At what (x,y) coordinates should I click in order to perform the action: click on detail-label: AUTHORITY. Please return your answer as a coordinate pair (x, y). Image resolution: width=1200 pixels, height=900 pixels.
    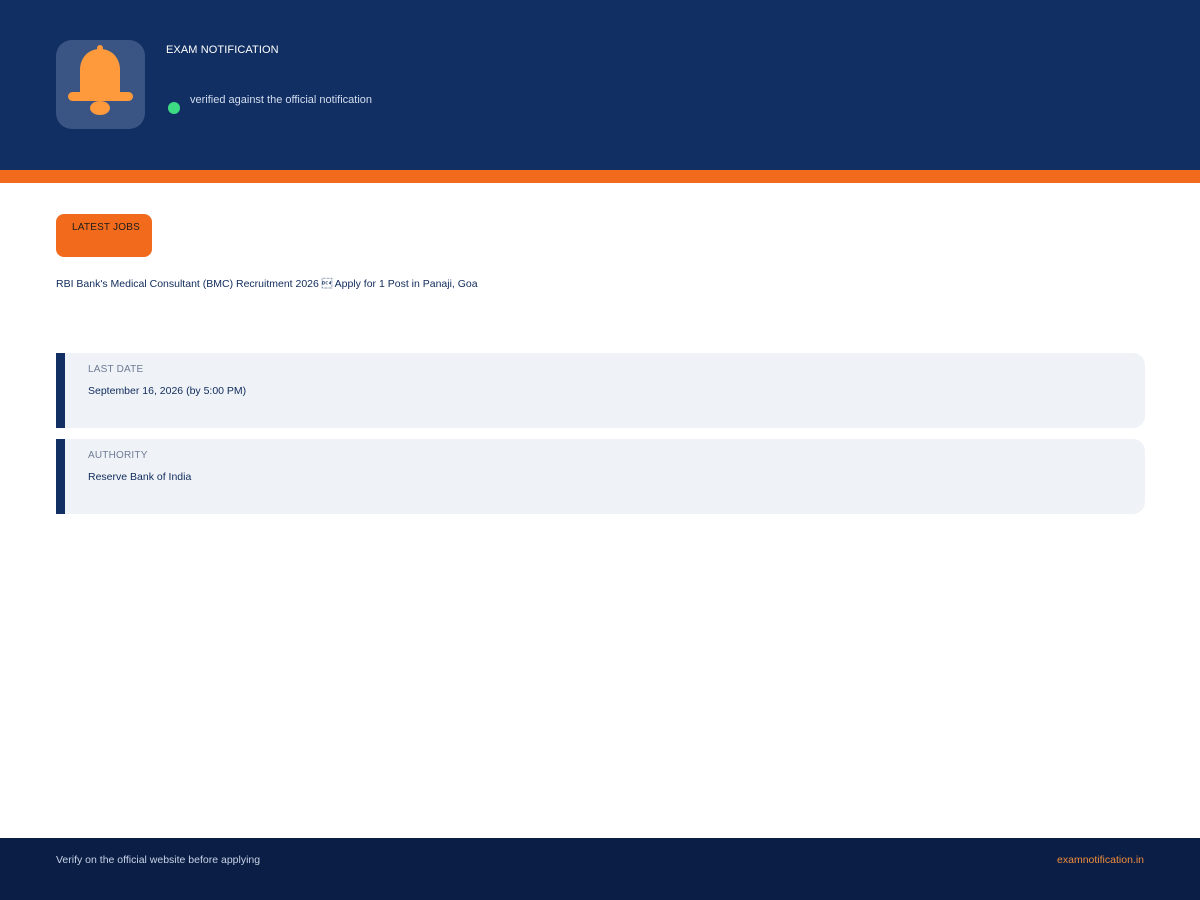
    Looking at the image, I should click on (118, 455).